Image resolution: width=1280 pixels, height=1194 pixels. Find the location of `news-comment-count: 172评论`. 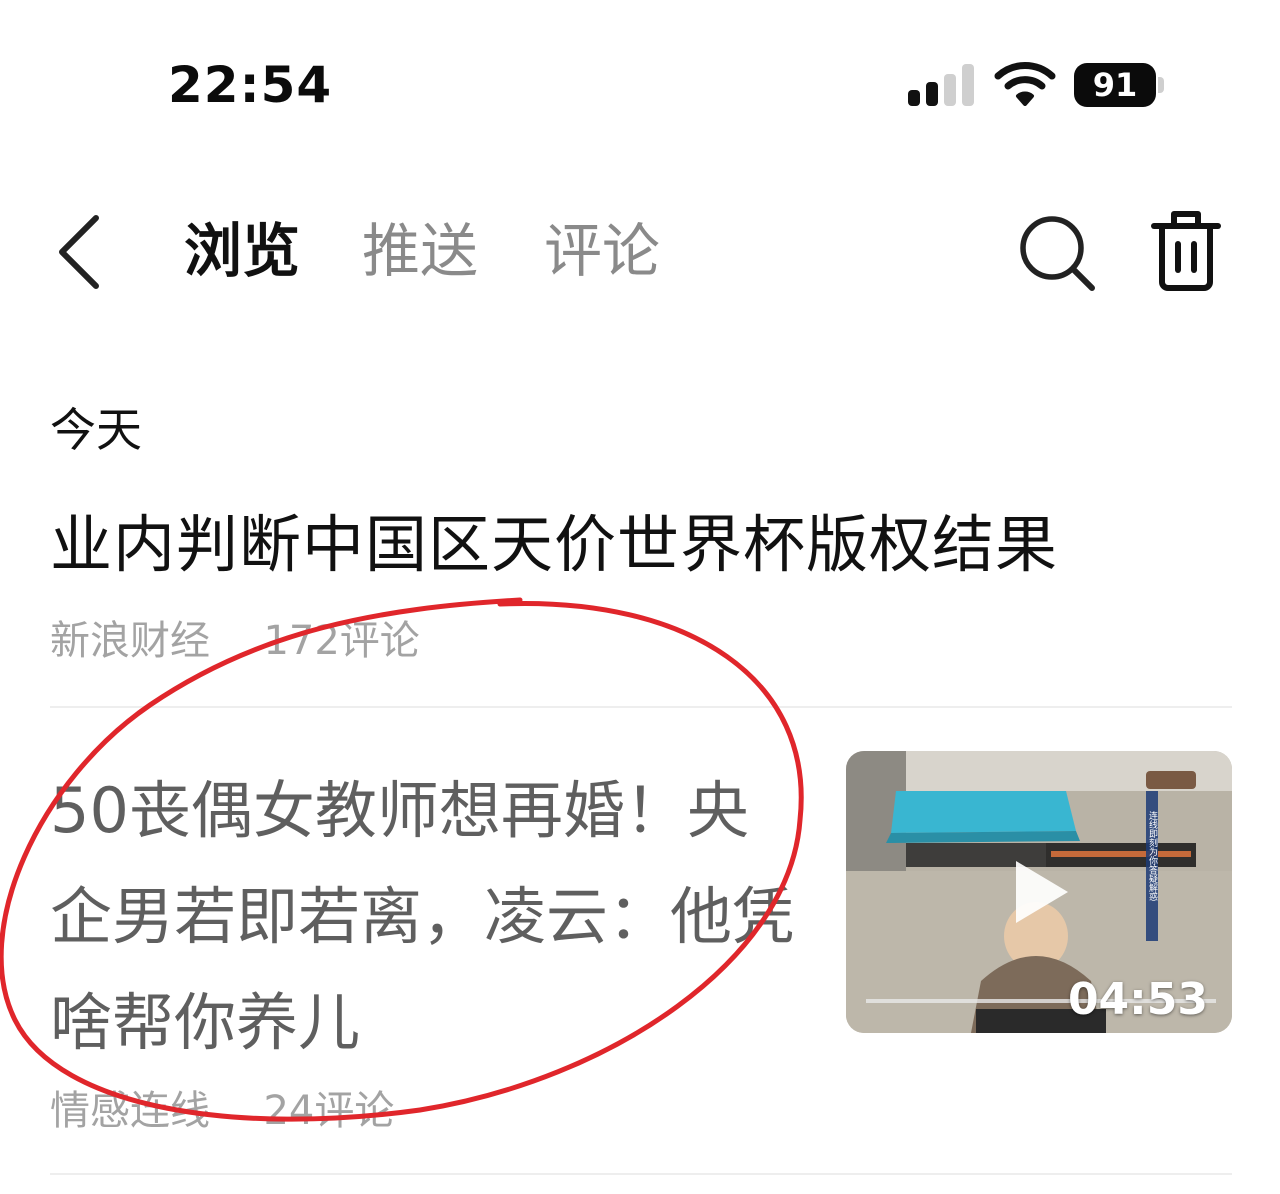

news-comment-count: 172评论 is located at coordinates (341, 641).